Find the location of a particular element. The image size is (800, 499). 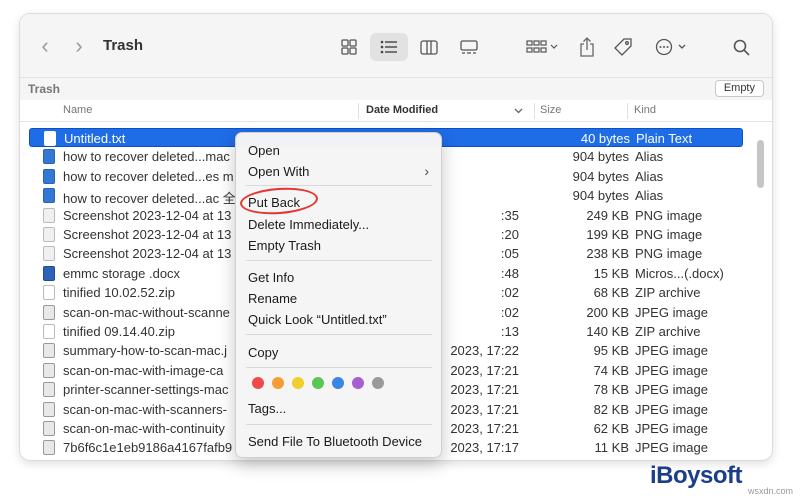

more-actions-button is located at coordinates (671, 47).